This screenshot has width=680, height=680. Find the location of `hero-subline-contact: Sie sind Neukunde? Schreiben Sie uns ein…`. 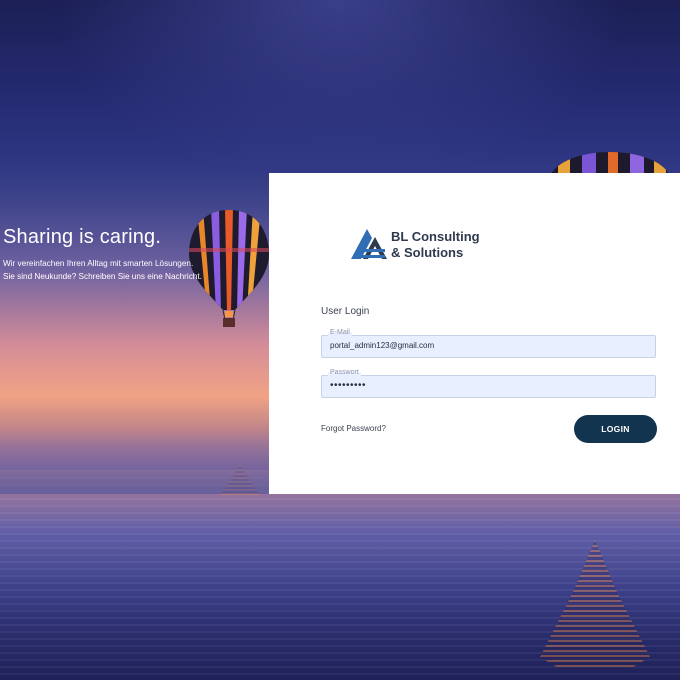

hero-subline-contact: Sie sind Neukunde? Schreiben Sie uns ein… is located at coordinates (102, 276).